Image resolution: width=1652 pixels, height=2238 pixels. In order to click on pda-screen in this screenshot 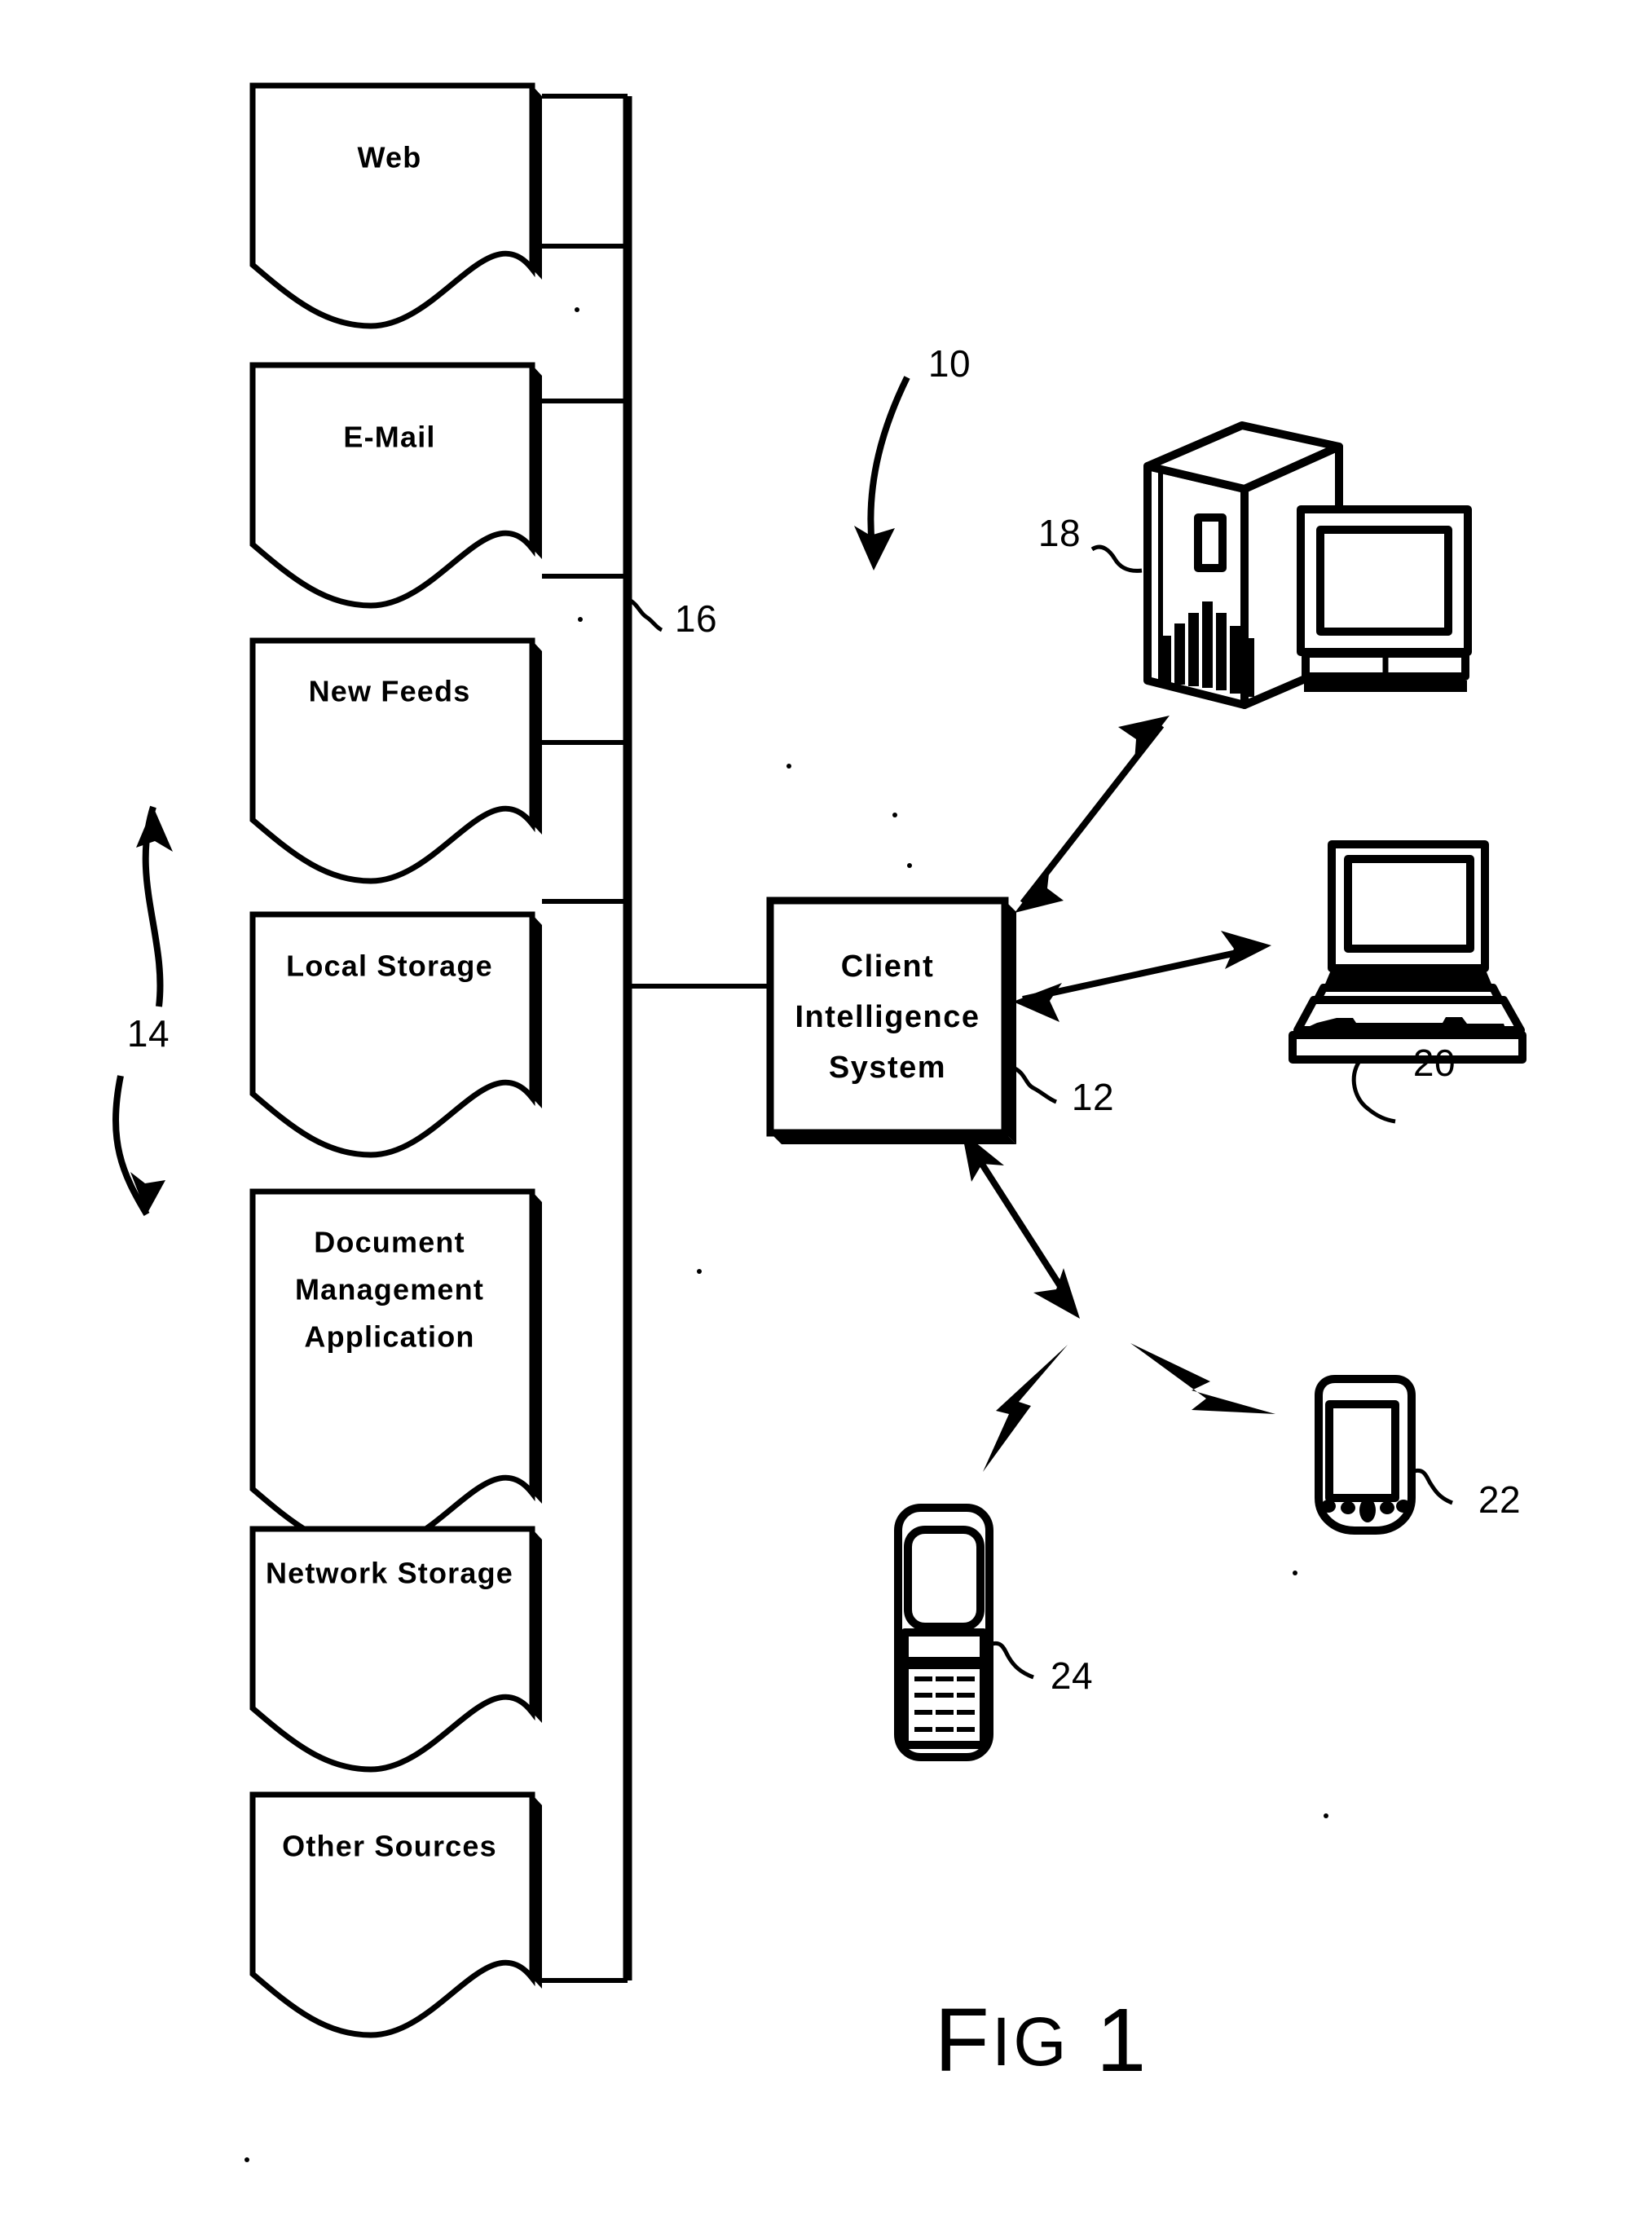, I will do `click(1362, 1451)`.